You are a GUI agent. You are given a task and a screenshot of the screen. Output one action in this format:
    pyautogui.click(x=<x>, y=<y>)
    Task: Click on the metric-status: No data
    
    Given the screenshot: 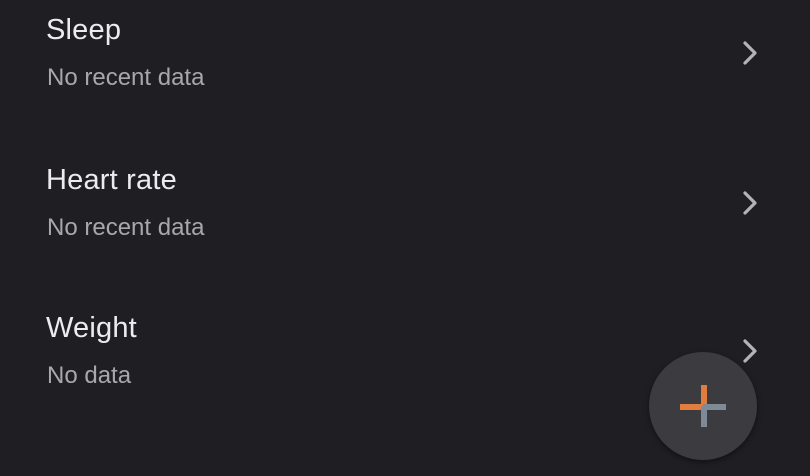 What is the action you would take?
    pyautogui.click(x=89, y=375)
    